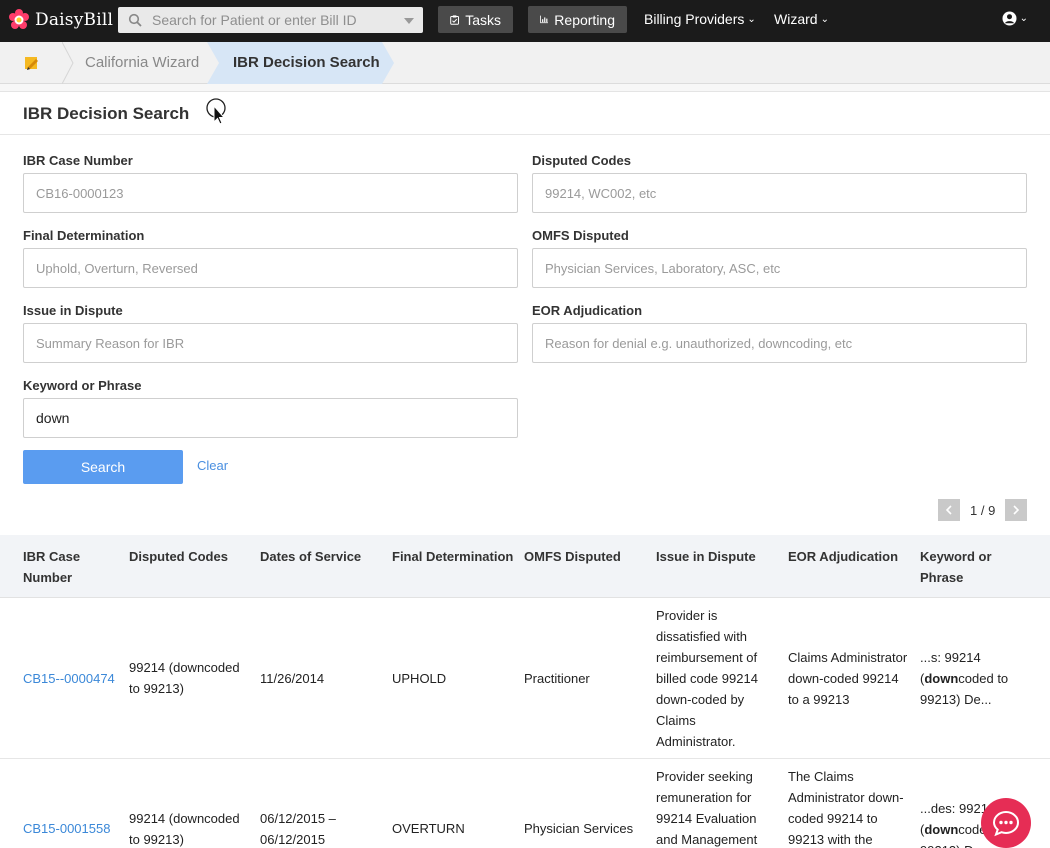  I want to click on final-determination-label: Final Determination, so click(84, 235).